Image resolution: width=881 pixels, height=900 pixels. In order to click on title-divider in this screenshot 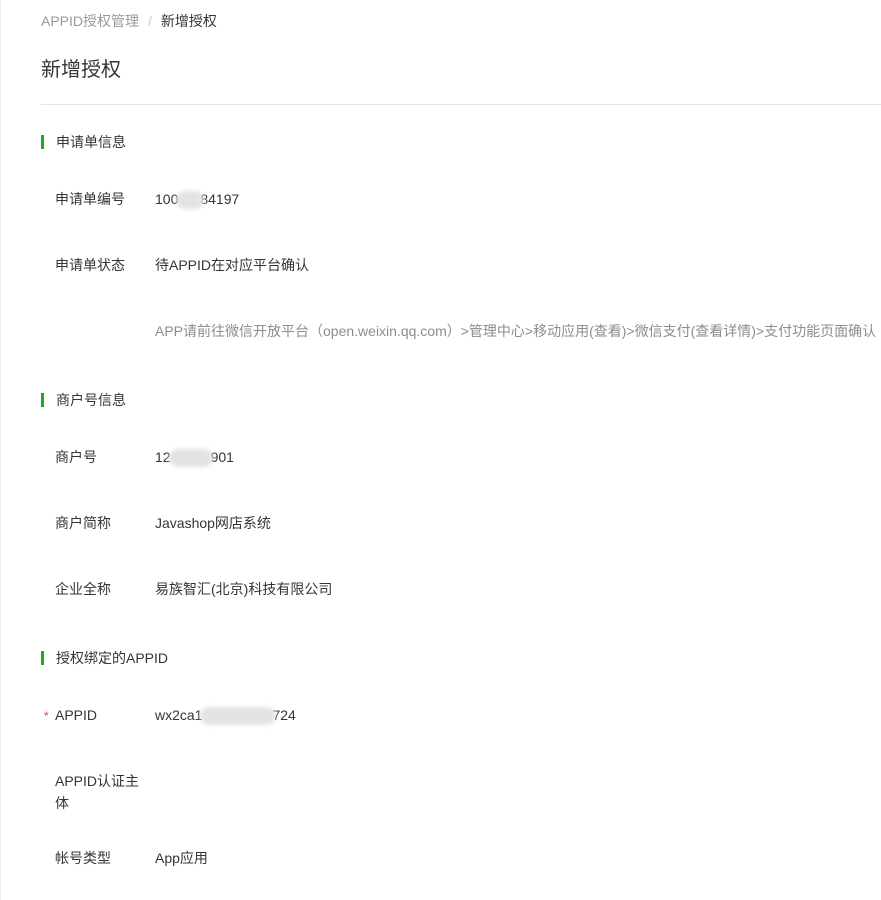, I will do `click(461, 104)`.